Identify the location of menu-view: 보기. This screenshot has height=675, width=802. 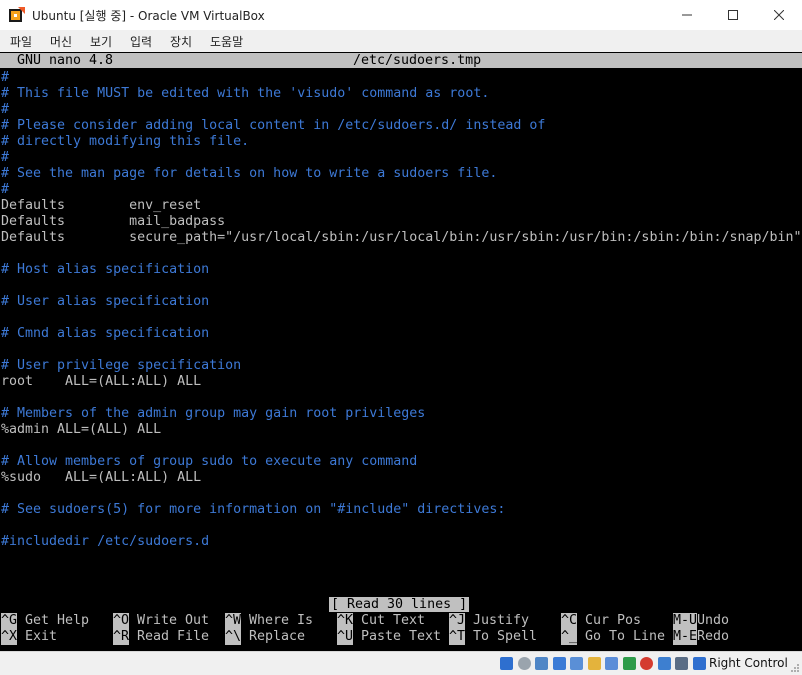
(101, 41).